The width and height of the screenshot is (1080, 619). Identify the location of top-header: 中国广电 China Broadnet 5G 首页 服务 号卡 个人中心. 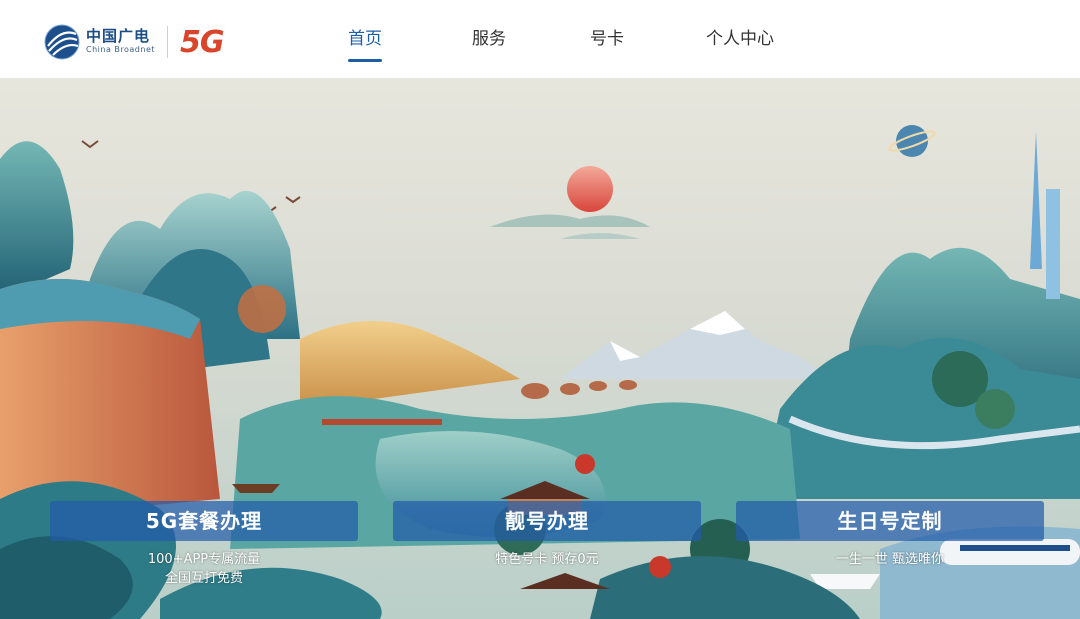
(540, 39).